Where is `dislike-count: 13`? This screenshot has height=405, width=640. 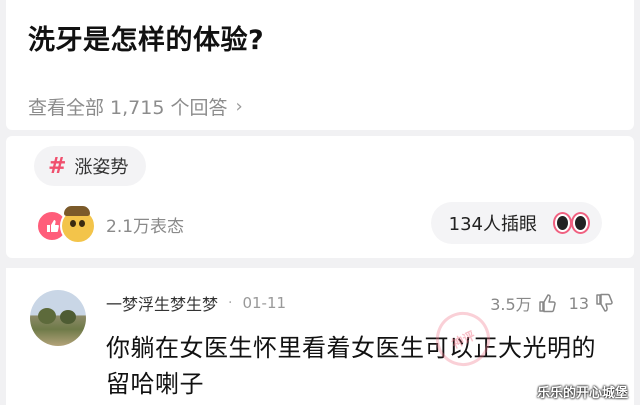 dislike-count: 13 is located at coordinates (578, 303).